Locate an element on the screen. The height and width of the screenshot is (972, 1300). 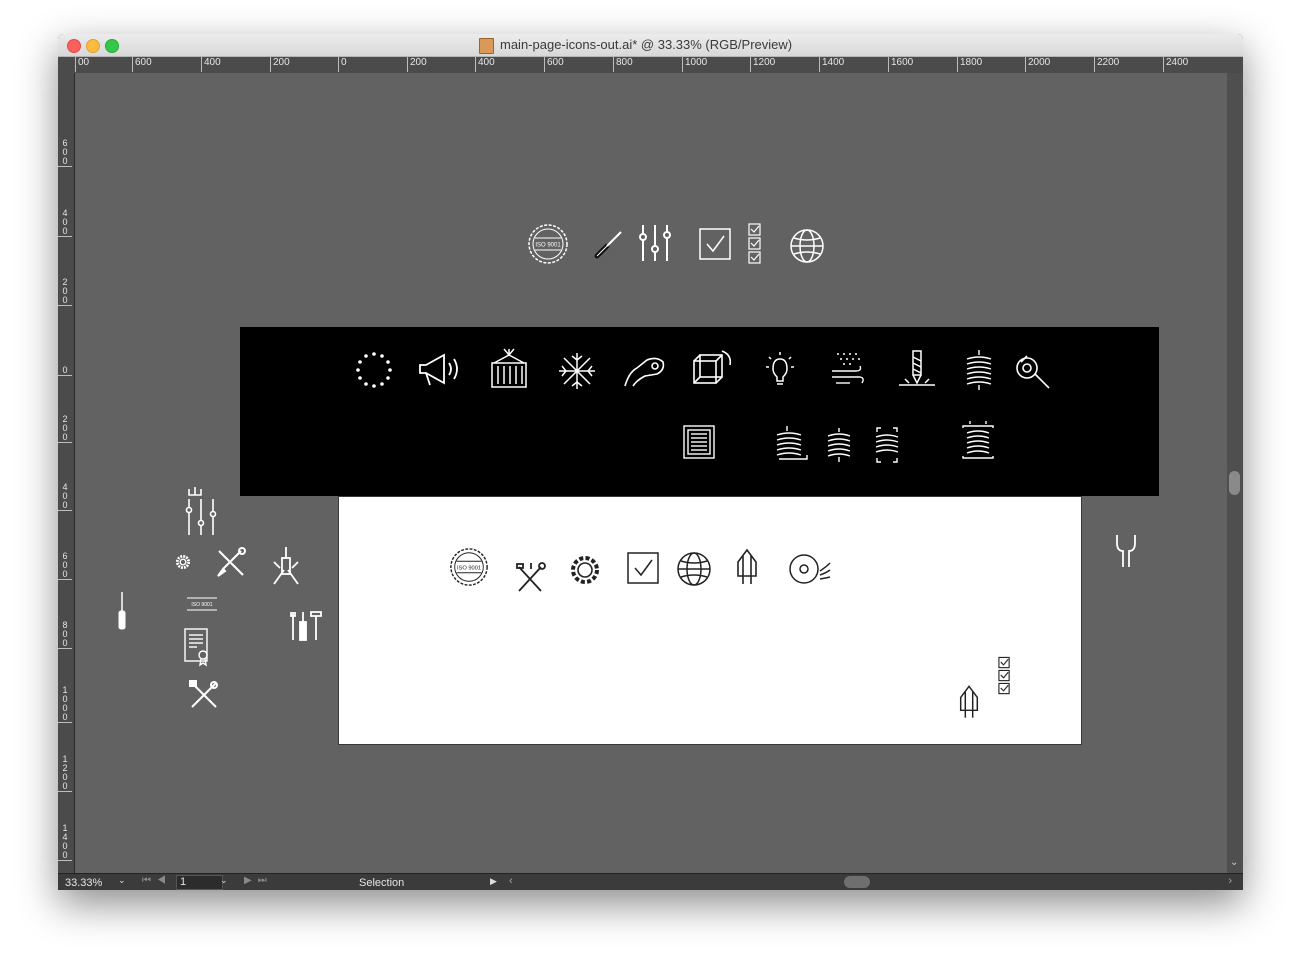
zoom-dropdown-icon: ⌄ is located at coordinates (124, 881).